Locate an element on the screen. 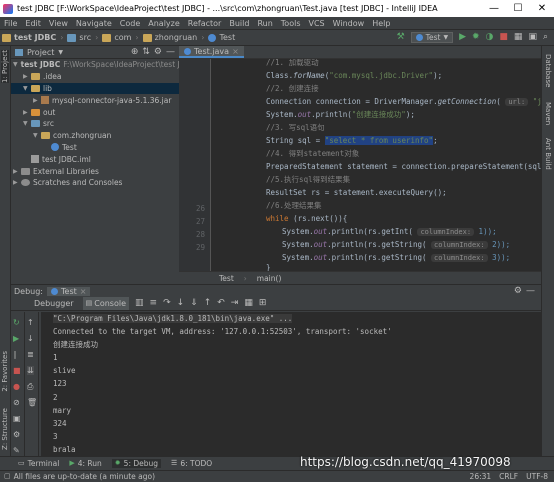  tree-item-package: ▼ com.zhongruan is located at coordinates (95, 136).